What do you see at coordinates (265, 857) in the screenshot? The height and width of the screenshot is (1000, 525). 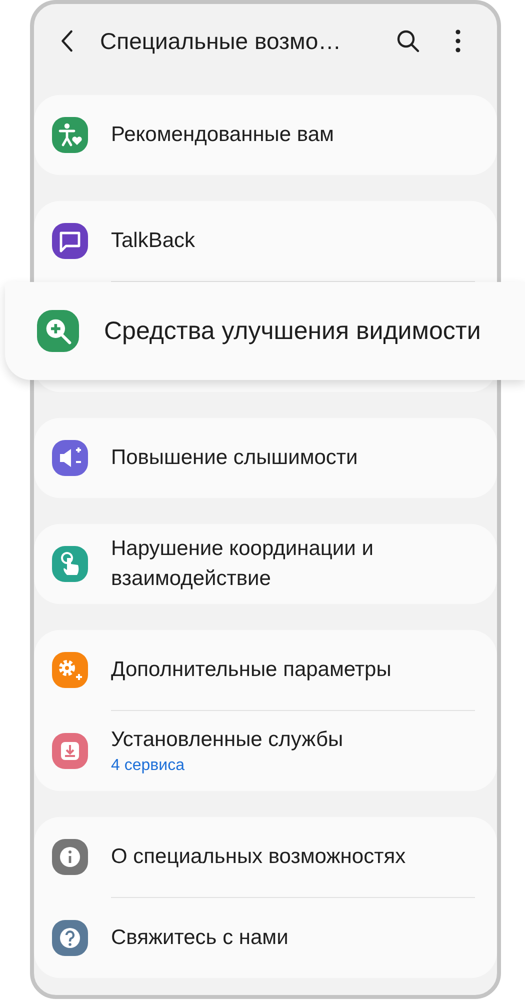 I see `menu-item: О специальных возможностях` at bounding box center [265, 857].